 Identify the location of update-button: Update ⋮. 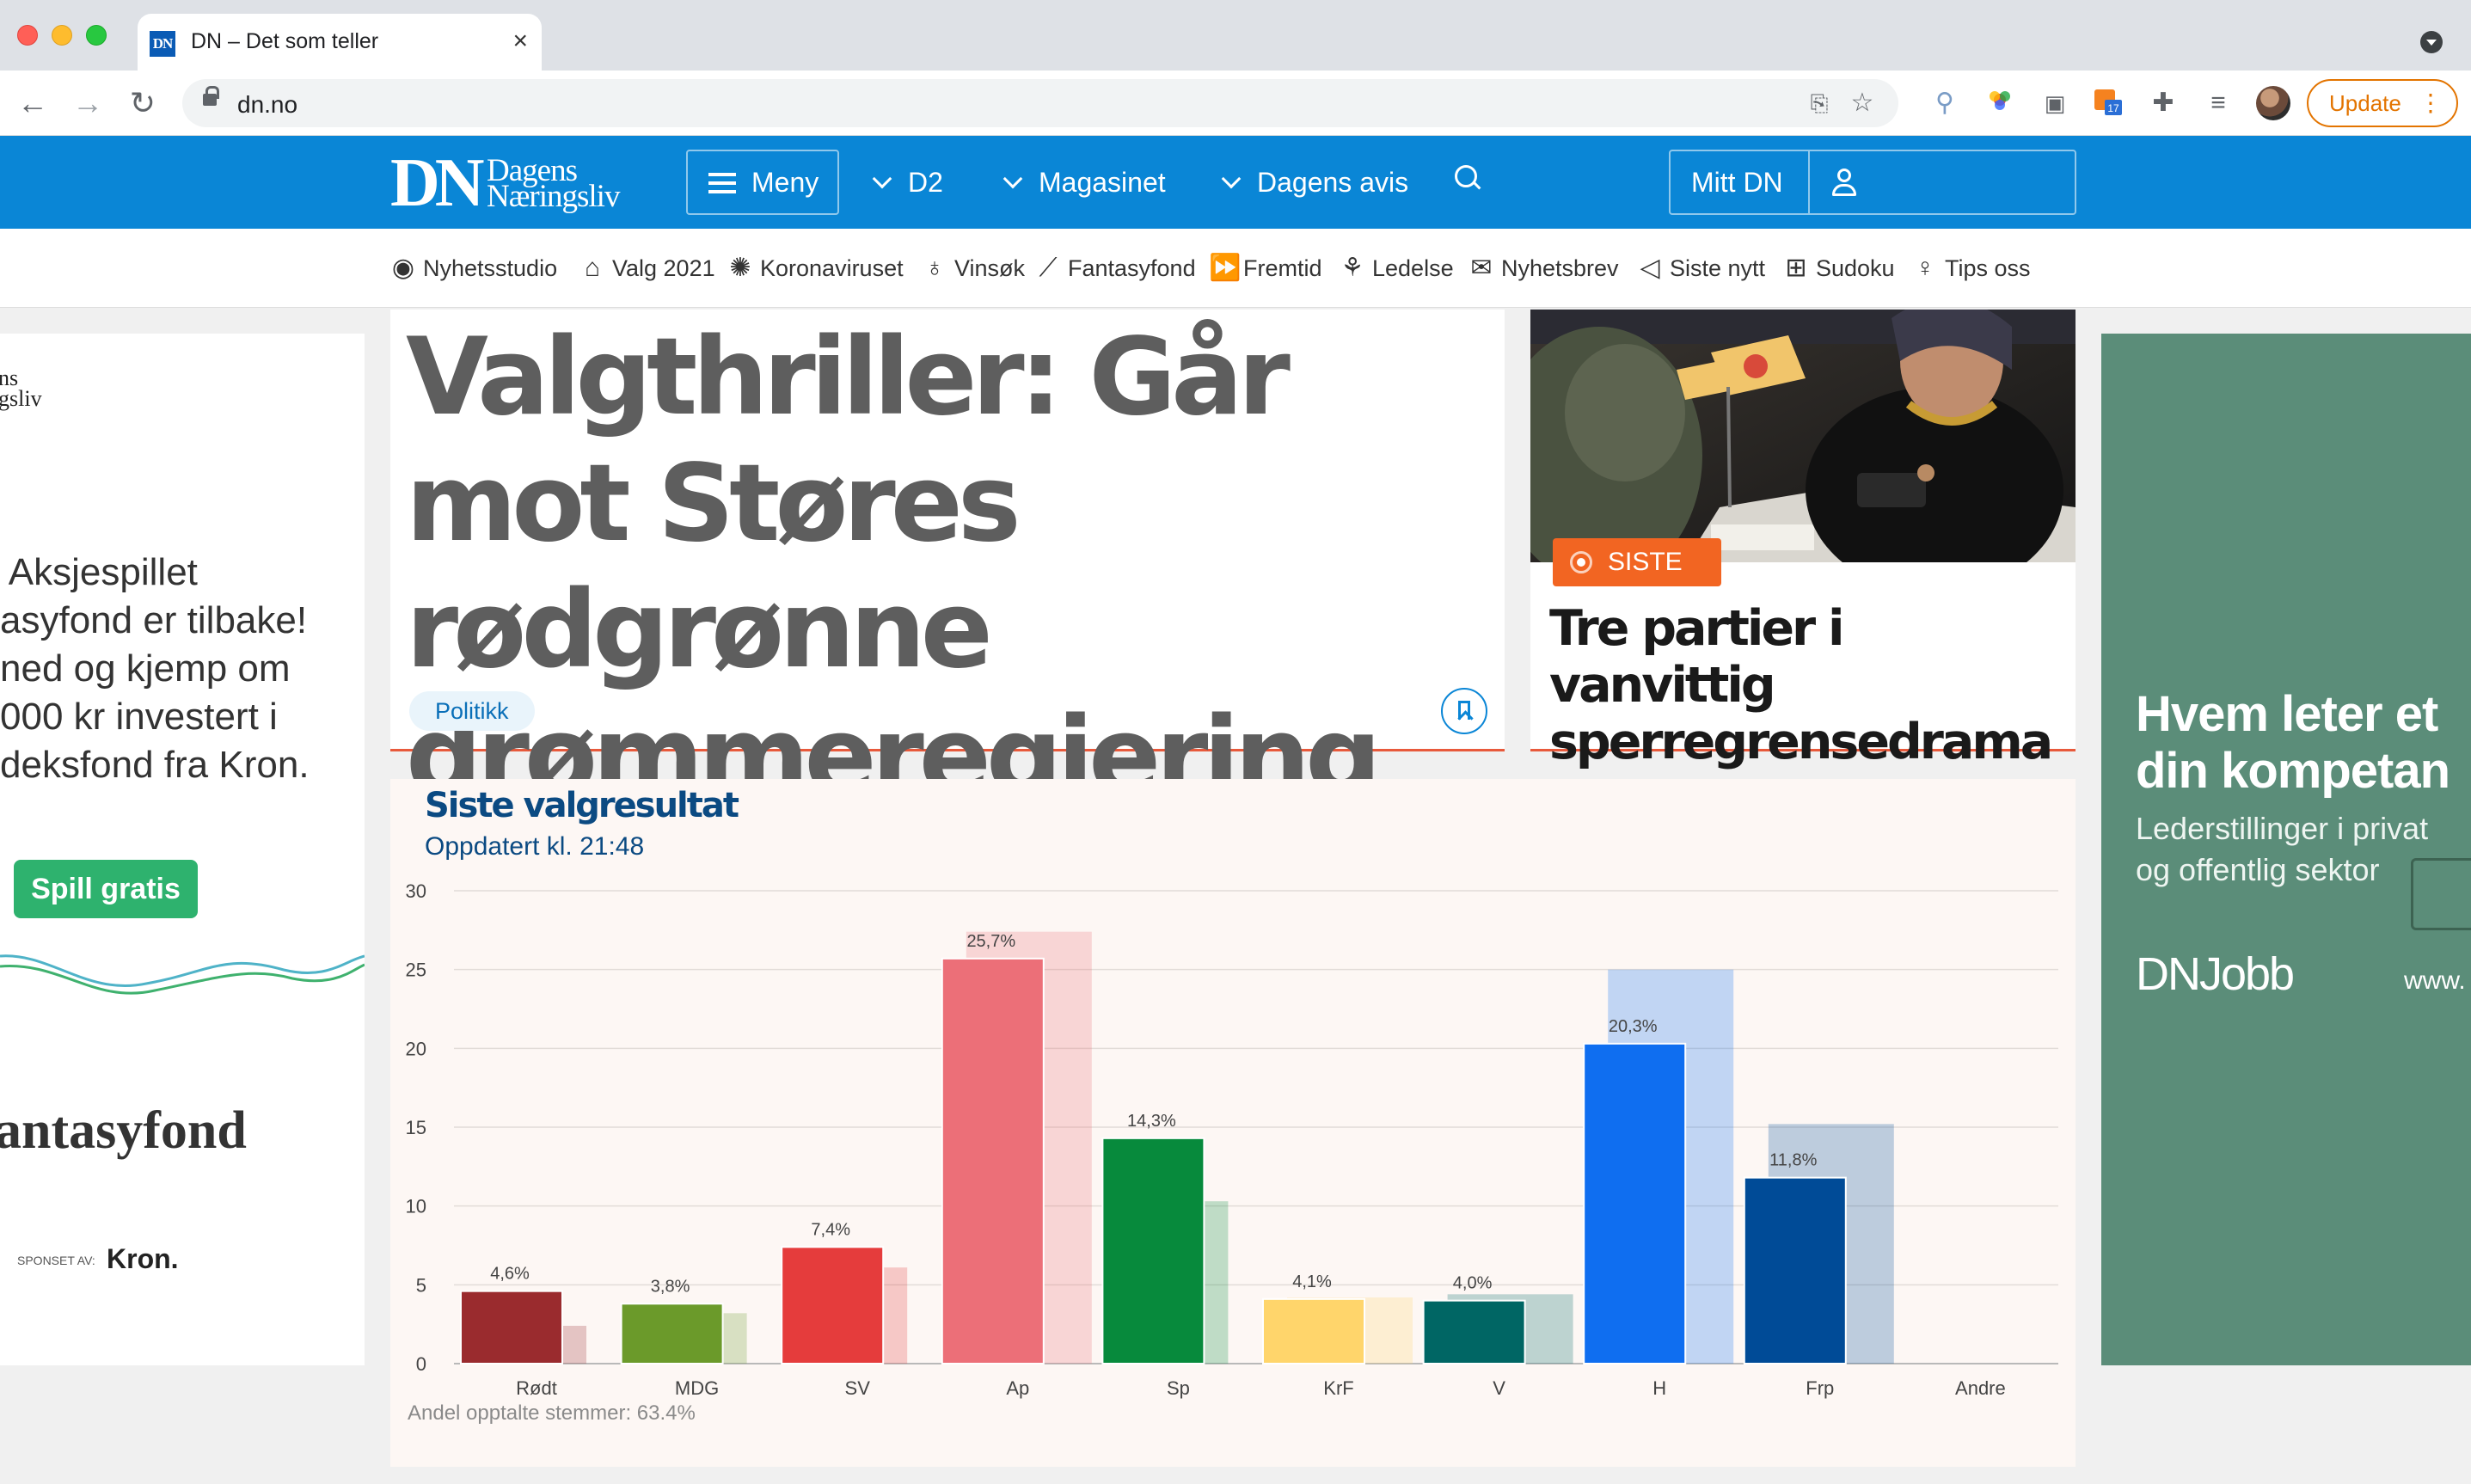
(2382, 103).